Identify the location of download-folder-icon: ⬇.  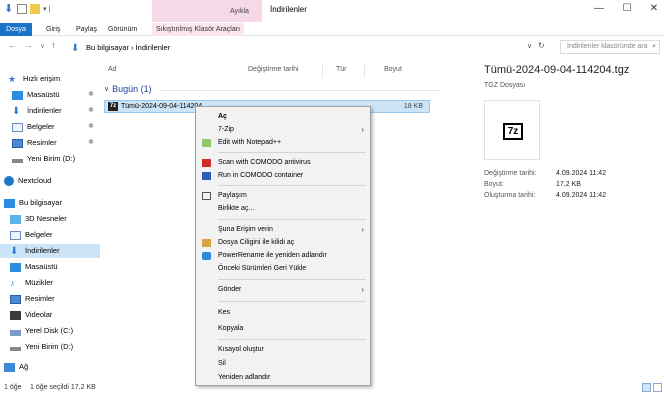
(75, 48).